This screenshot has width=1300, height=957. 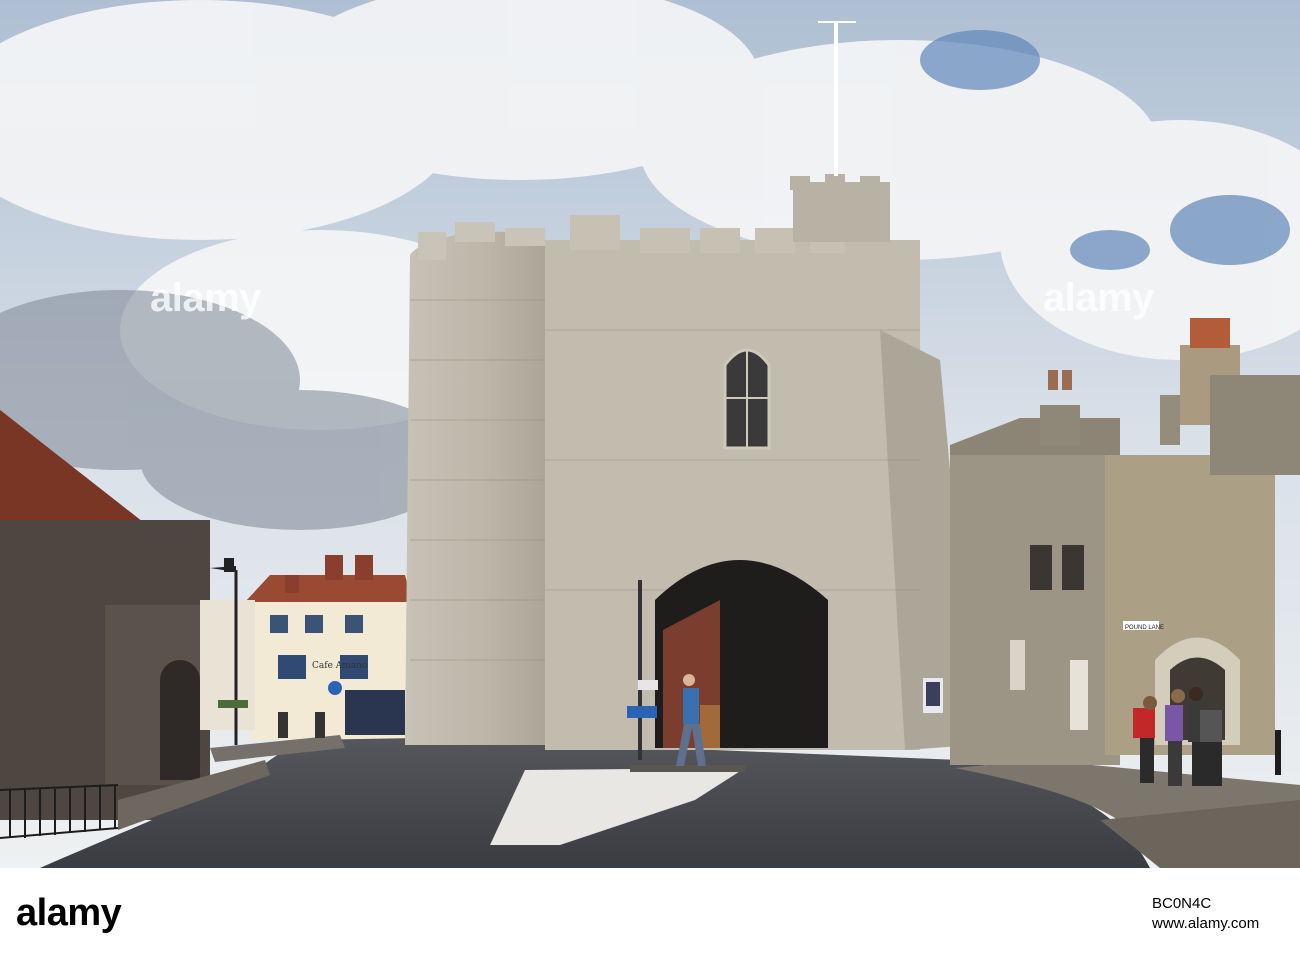 What do you see at coordinates (642, 712) in the screenshot?
I see `blue-sign` at bounding box center [642, 712].